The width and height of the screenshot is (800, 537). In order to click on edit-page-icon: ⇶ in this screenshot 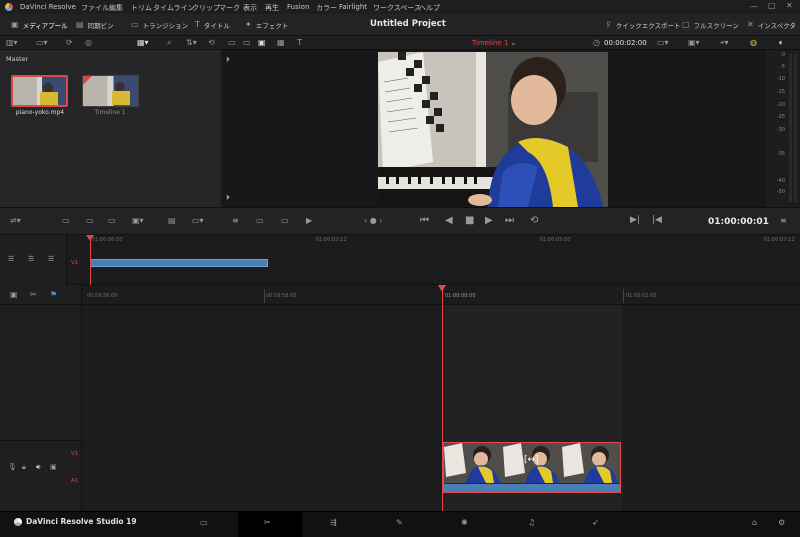, I will do `click(333, 523)`.